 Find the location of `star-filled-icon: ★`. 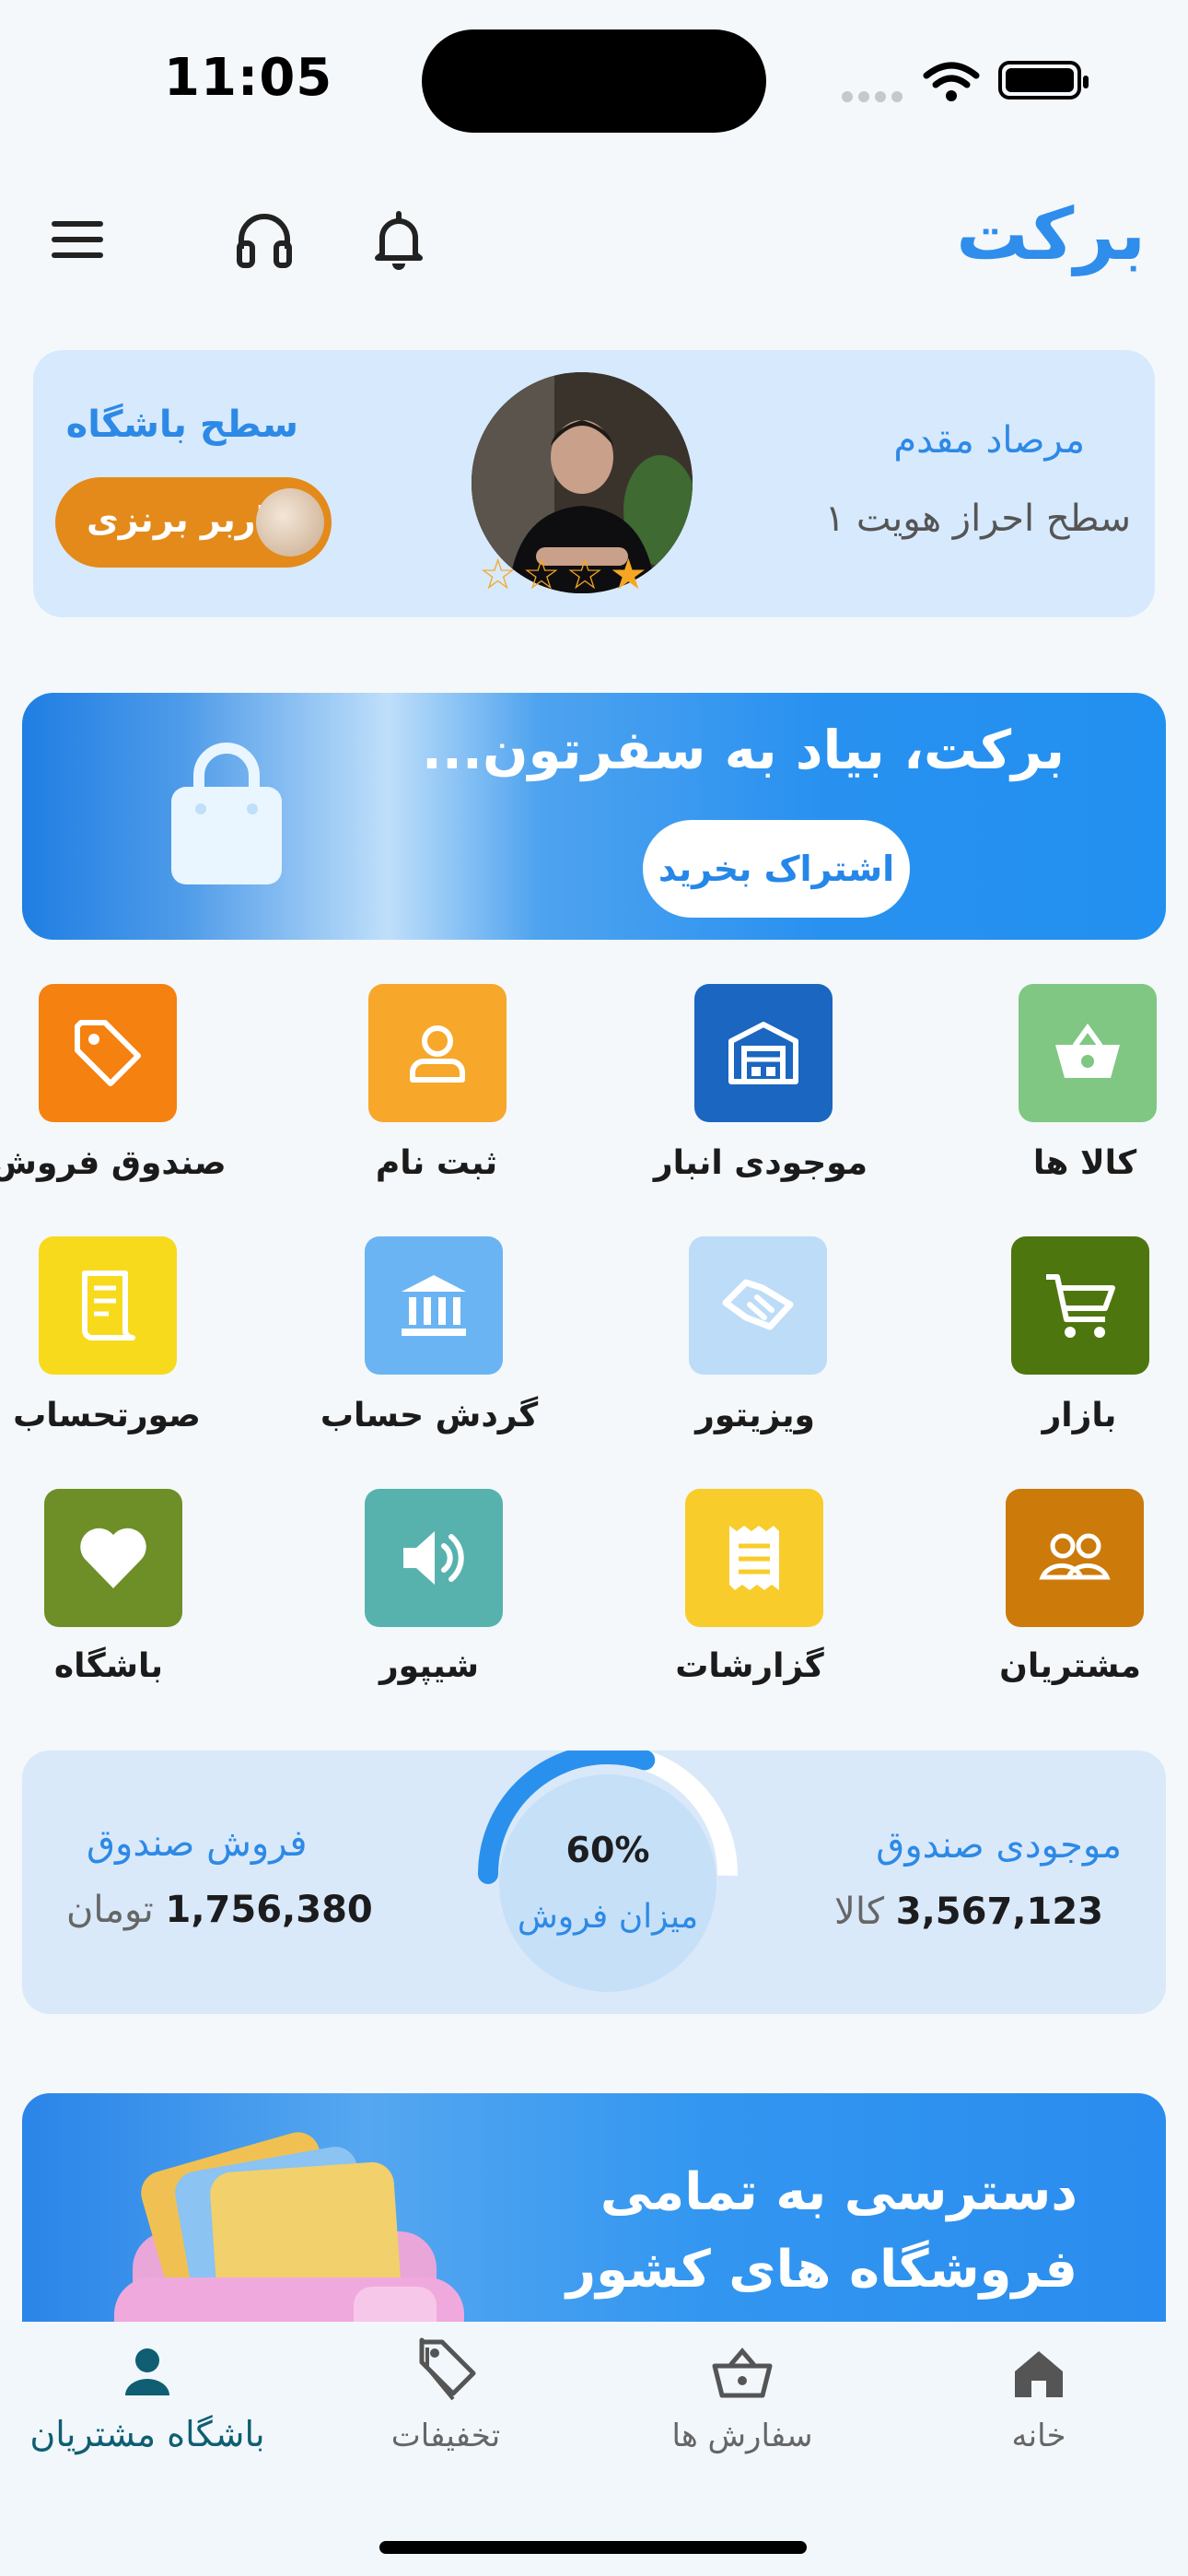

star-filled-icon: ★ is located at coordinates (631, 574).